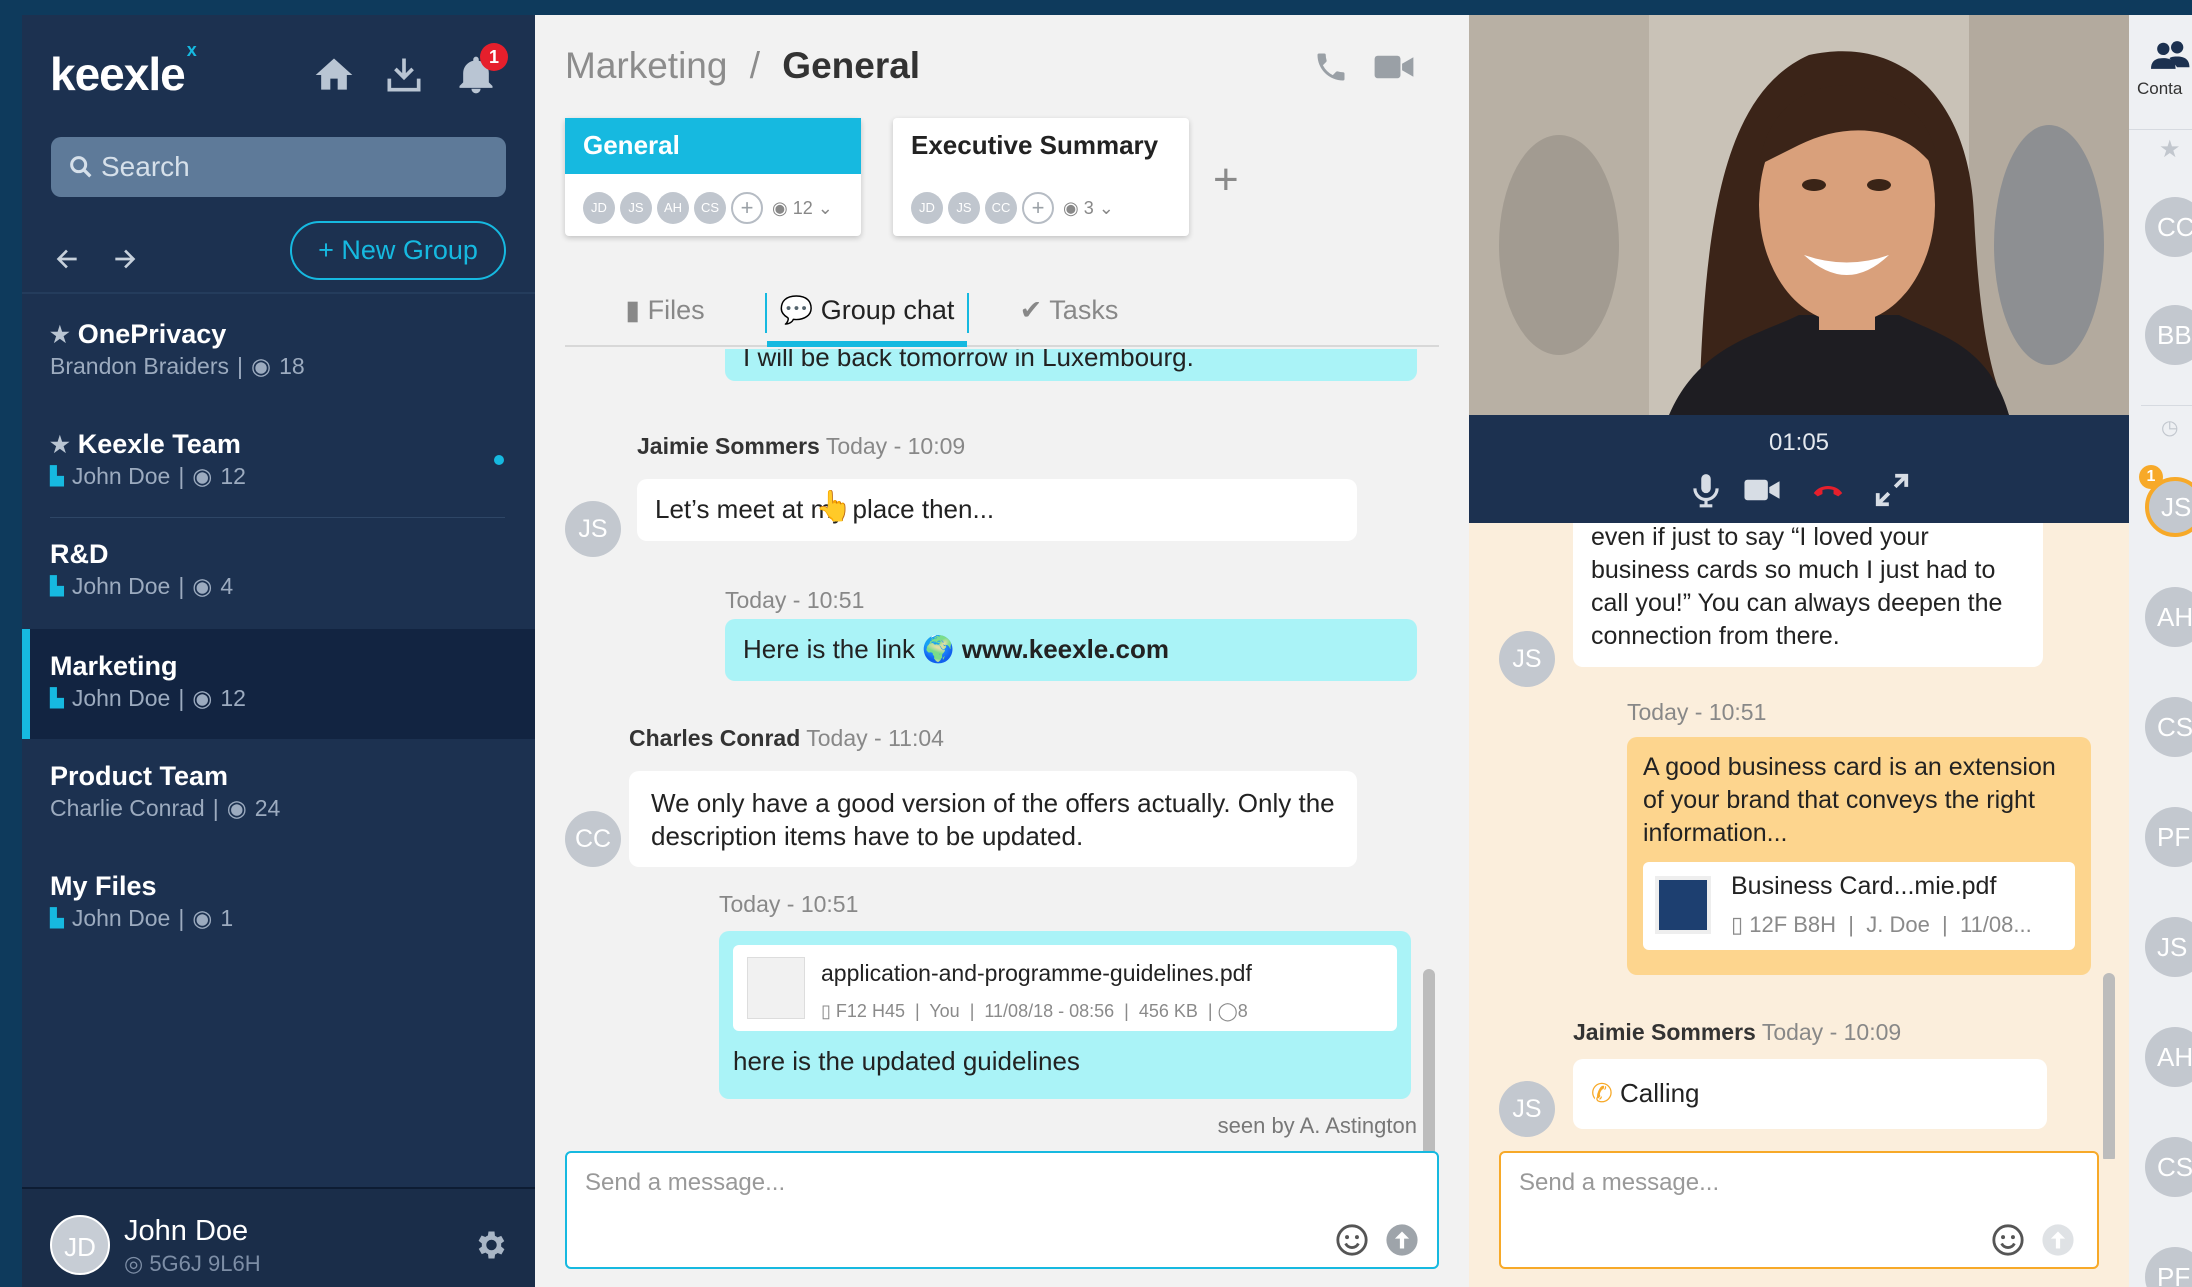  I want to click on group-item: Marketing ▙ John Doe | ◉ 12, so click(278, 684).